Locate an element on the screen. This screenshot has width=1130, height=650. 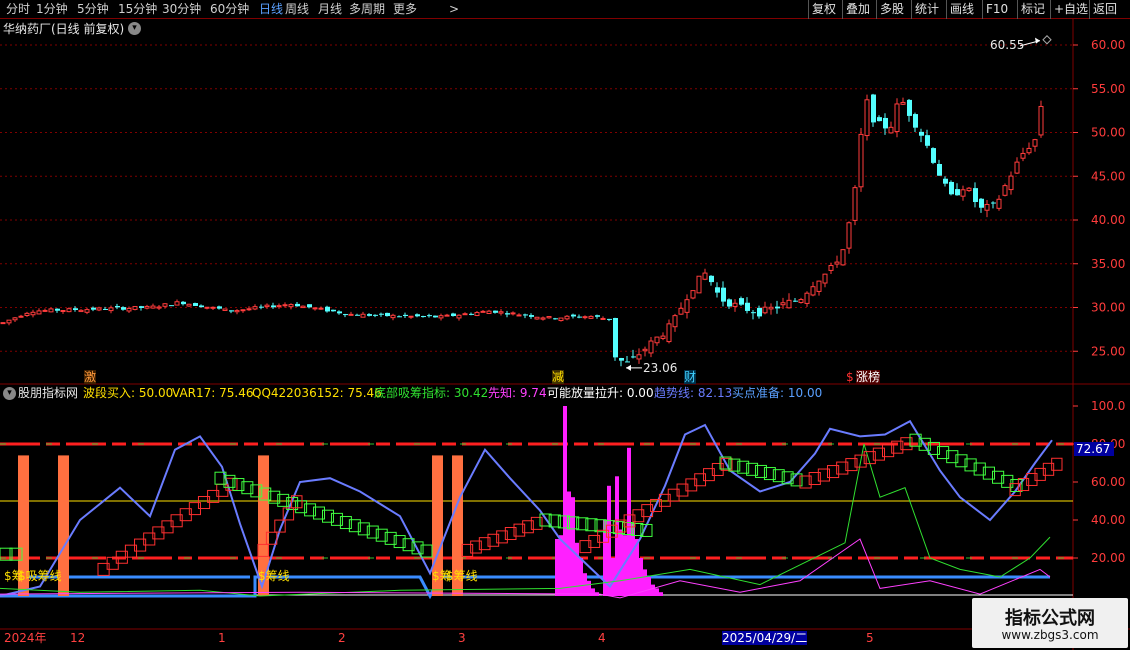
price-tick-label: 30.00 is located at coordinates (1108, 308).